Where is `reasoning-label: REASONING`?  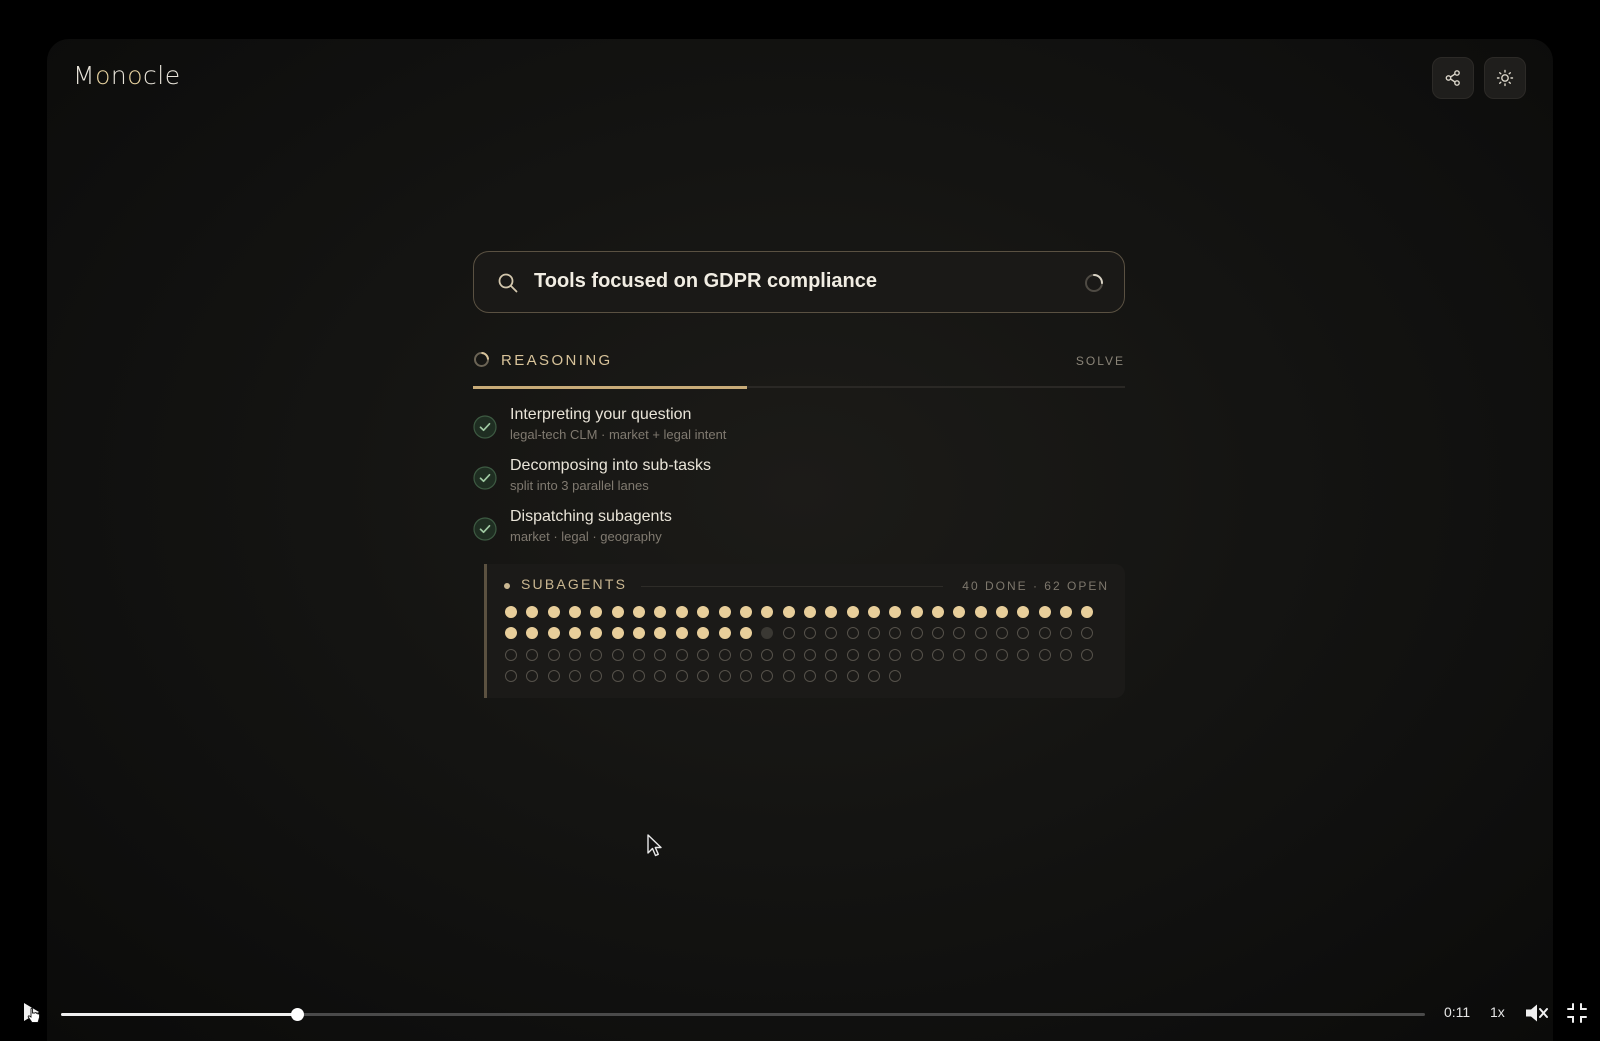 reasoning-label: REASONING is located at coordinates (557, 360).